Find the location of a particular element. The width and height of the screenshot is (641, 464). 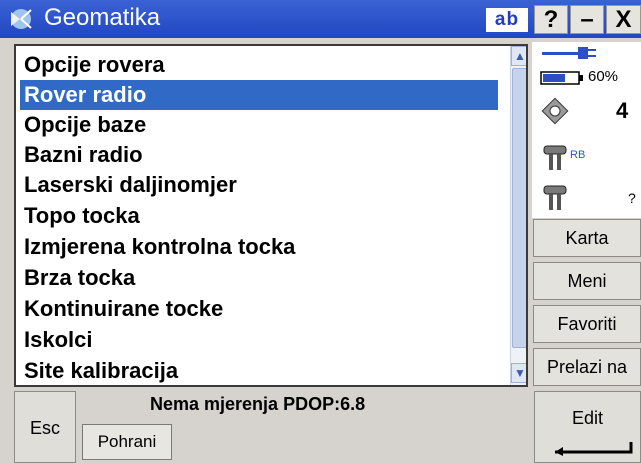

close-button: X is located at coordinates (623, 19).